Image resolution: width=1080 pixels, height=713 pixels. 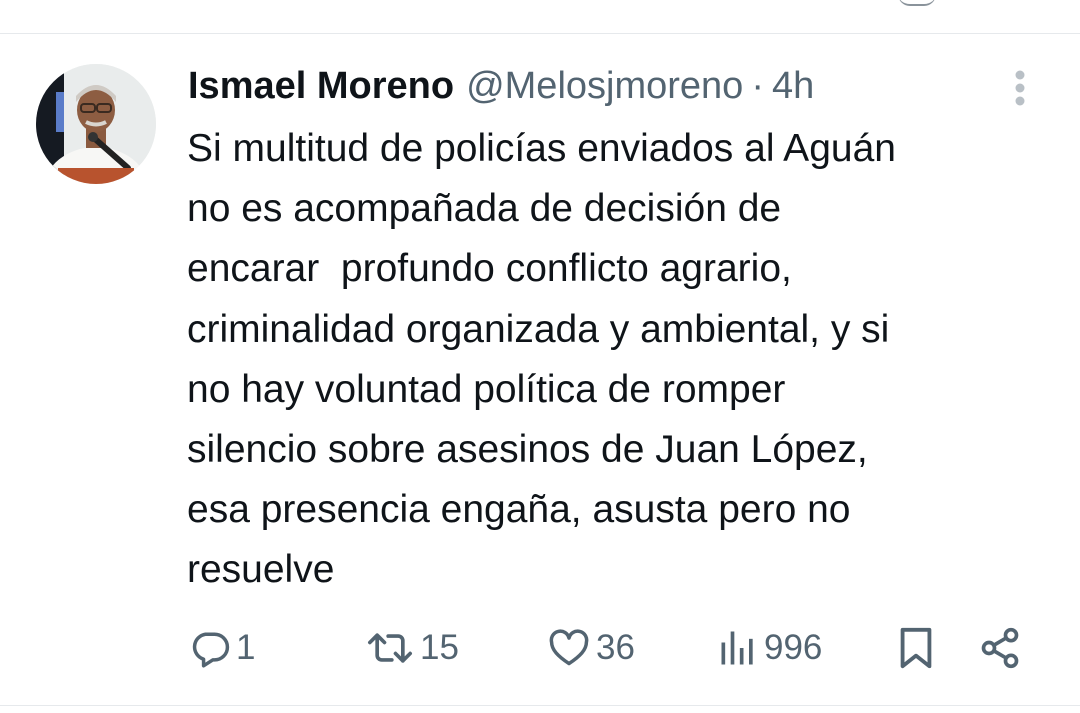 I want to click on timestamp: 4h, so click(x=793, y=86).